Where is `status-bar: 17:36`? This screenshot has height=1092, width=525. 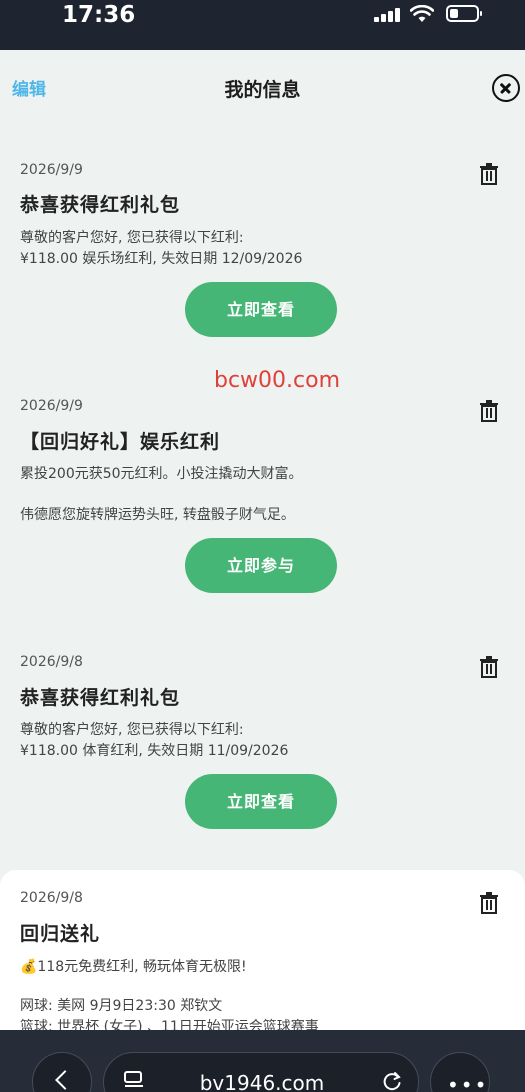
status-bar: 17:36 is located at coordinates (262, 25).